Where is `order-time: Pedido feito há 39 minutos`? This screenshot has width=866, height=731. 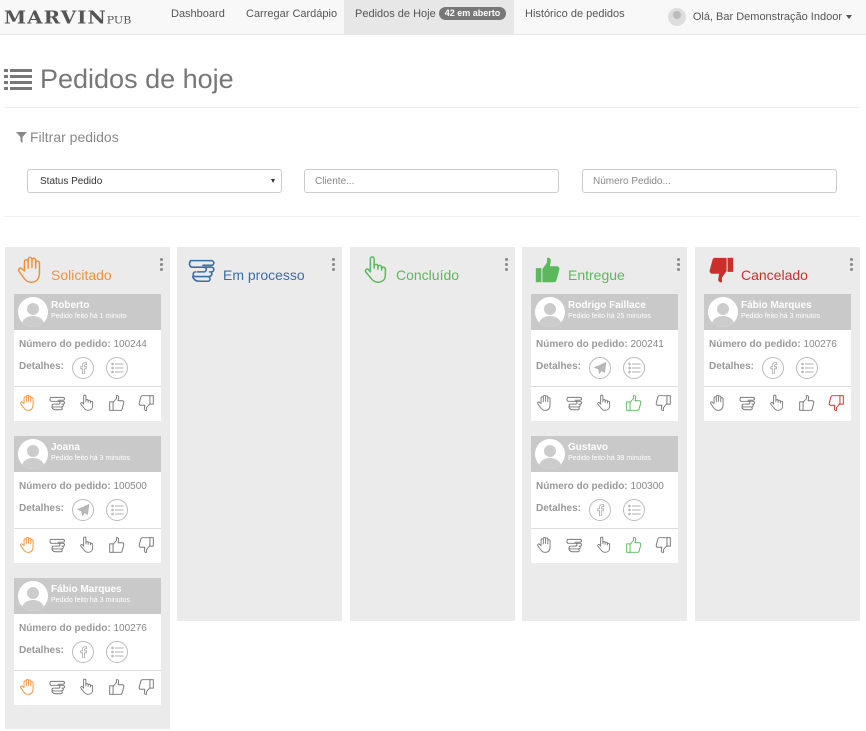 order-time: Pedido feito há 39 minutos is located at coordinates (609, 458).